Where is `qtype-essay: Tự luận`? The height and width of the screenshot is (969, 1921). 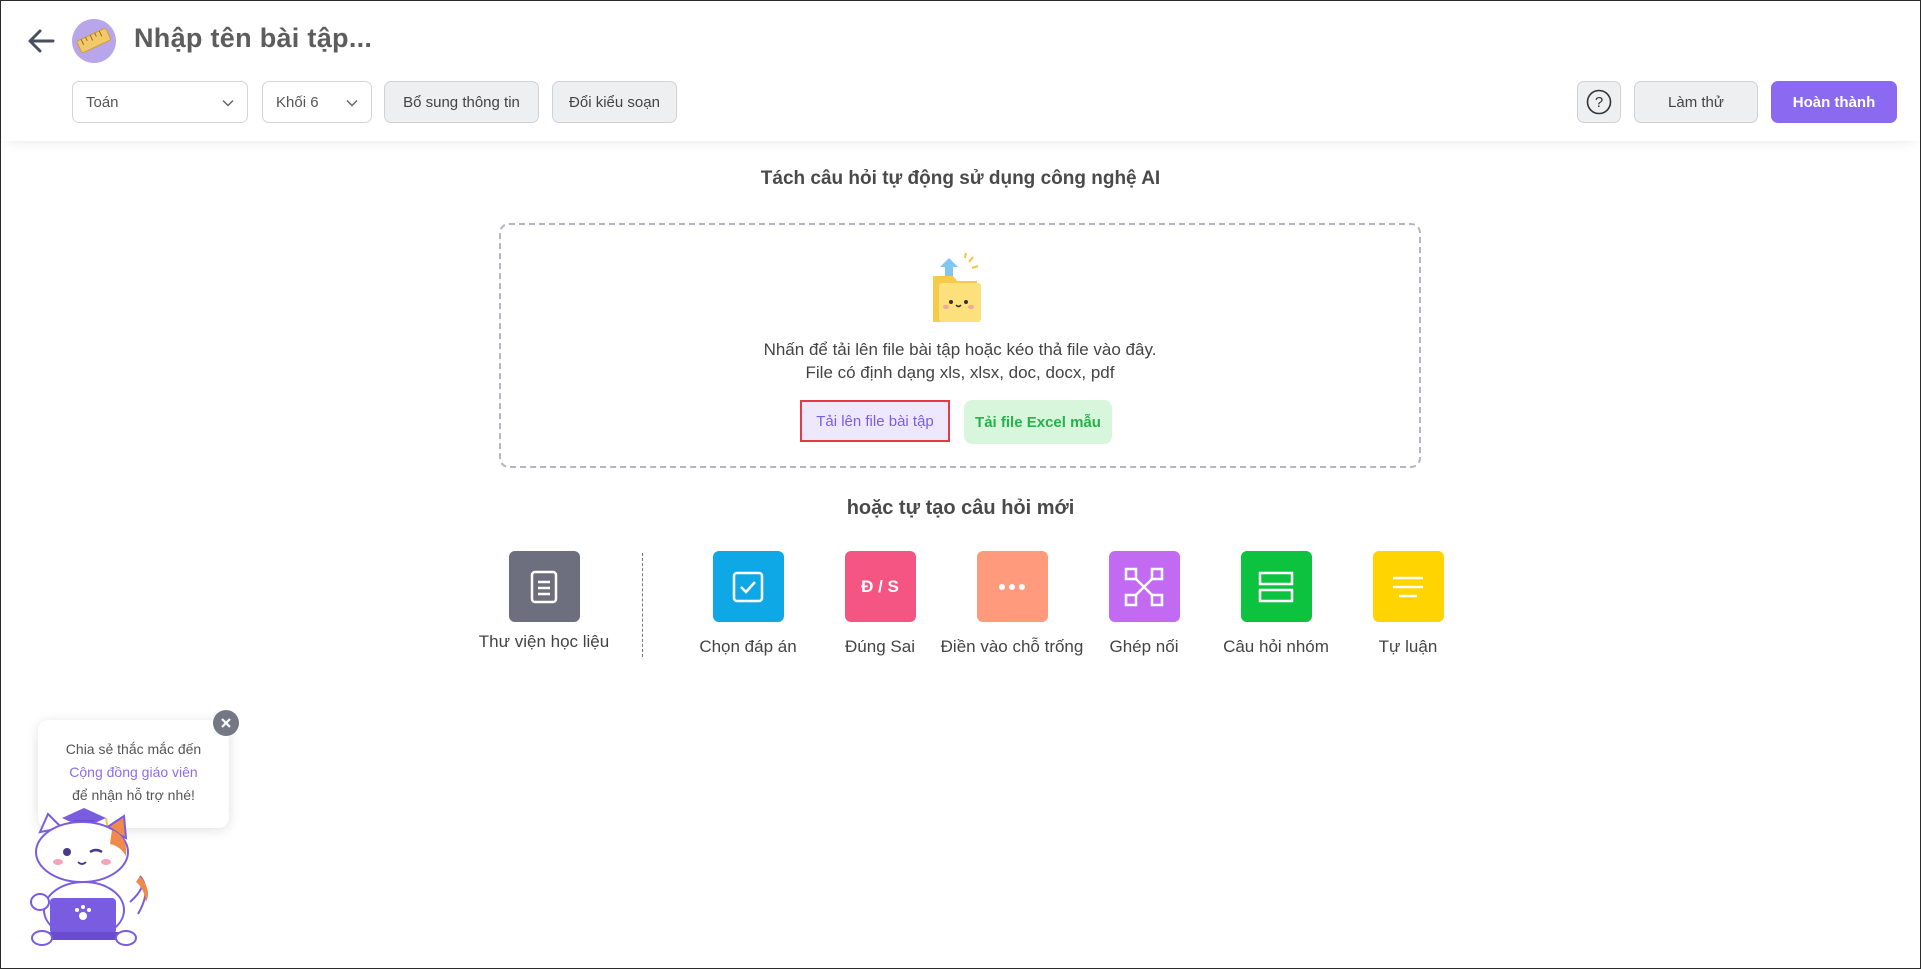 qtype-essay: Tự luận is located at coordinates (1408, 604).